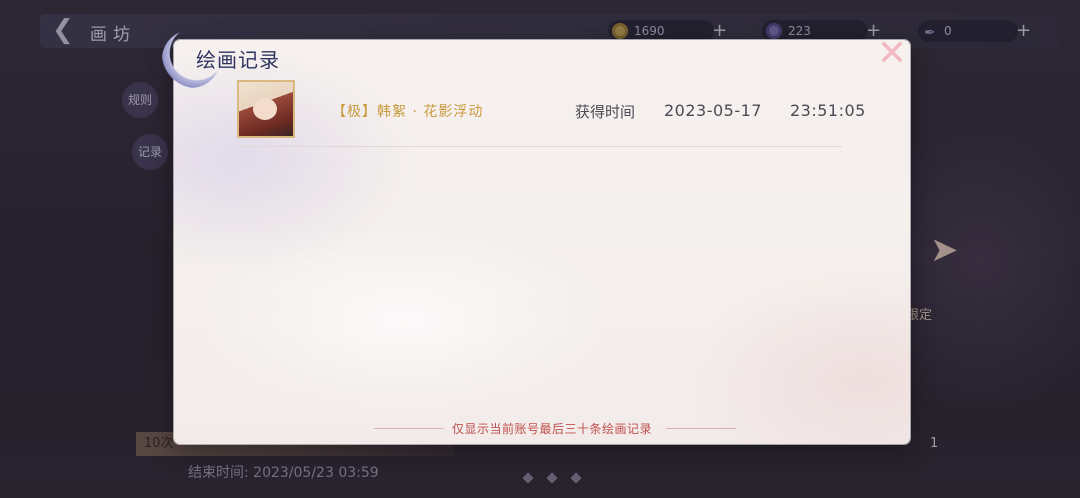 This screenshot has width=1080, height=498. What do you see at coordinates (539, 146) in the screenshot?
I see `row-divider` at bounding box center [539, 146].